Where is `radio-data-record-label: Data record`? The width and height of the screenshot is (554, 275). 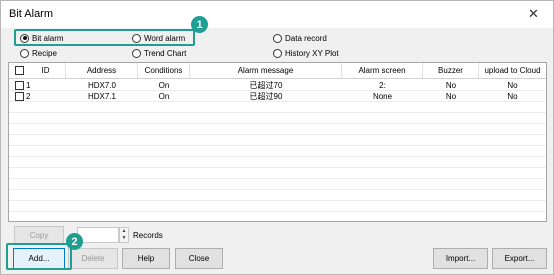
radio-data-record-label: Data record is located at coordinates (306, 38).